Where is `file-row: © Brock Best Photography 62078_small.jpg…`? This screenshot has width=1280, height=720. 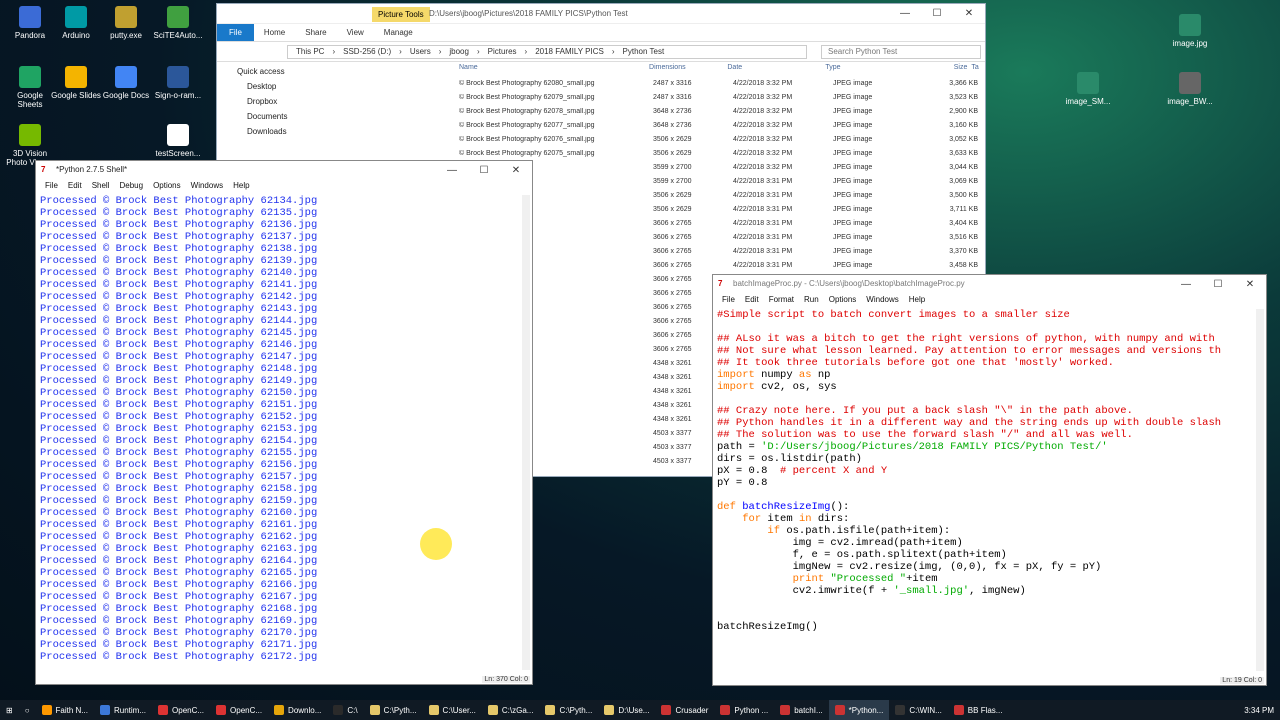
file-row: © Brock Best Photography 62078_small.jpg… is located at coordinates (720, 111).